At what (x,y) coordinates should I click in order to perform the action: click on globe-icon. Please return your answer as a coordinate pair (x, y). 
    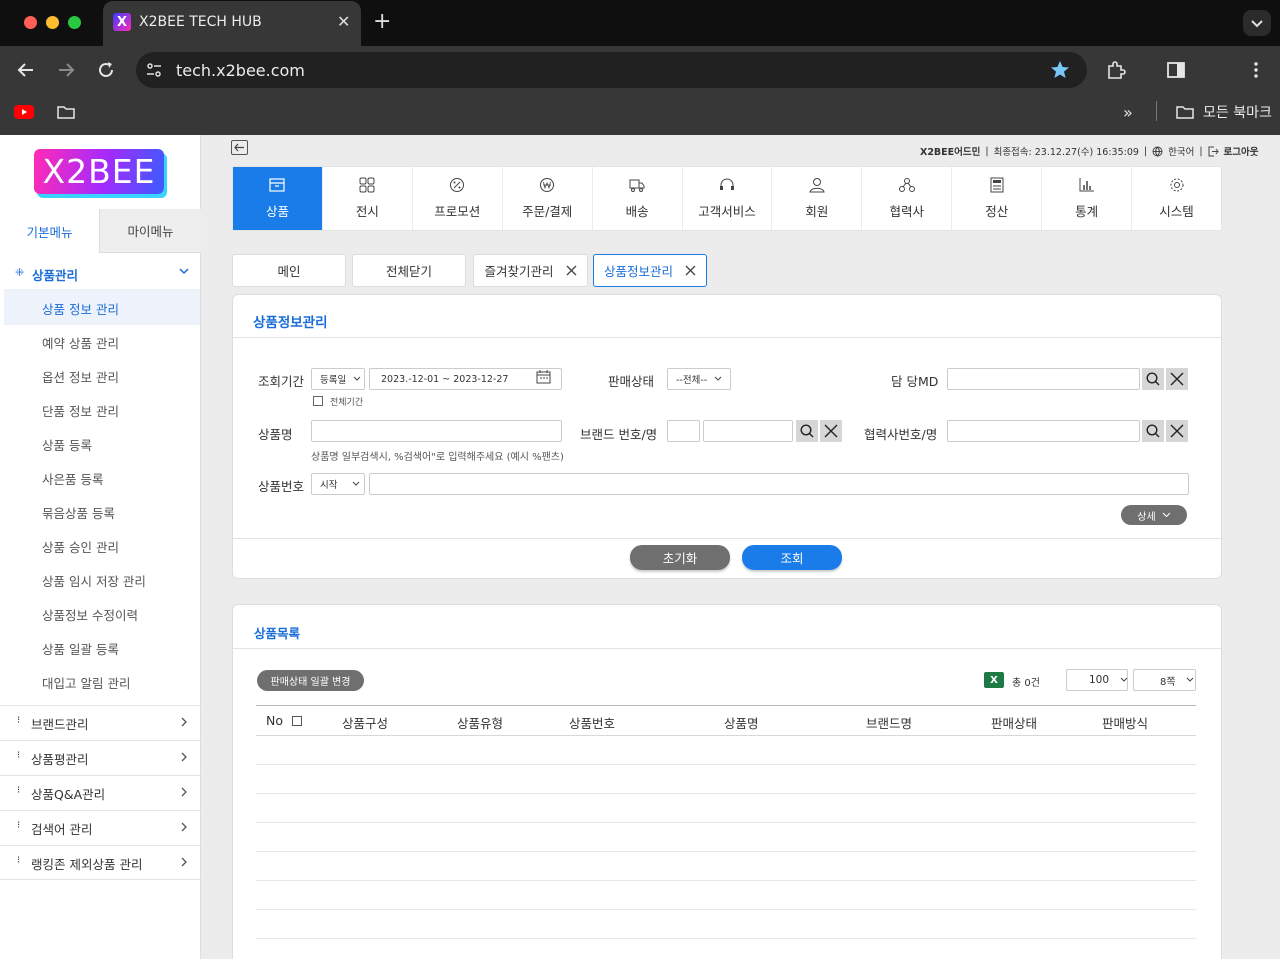
    Looking at the image, I should click on (1157, 151).